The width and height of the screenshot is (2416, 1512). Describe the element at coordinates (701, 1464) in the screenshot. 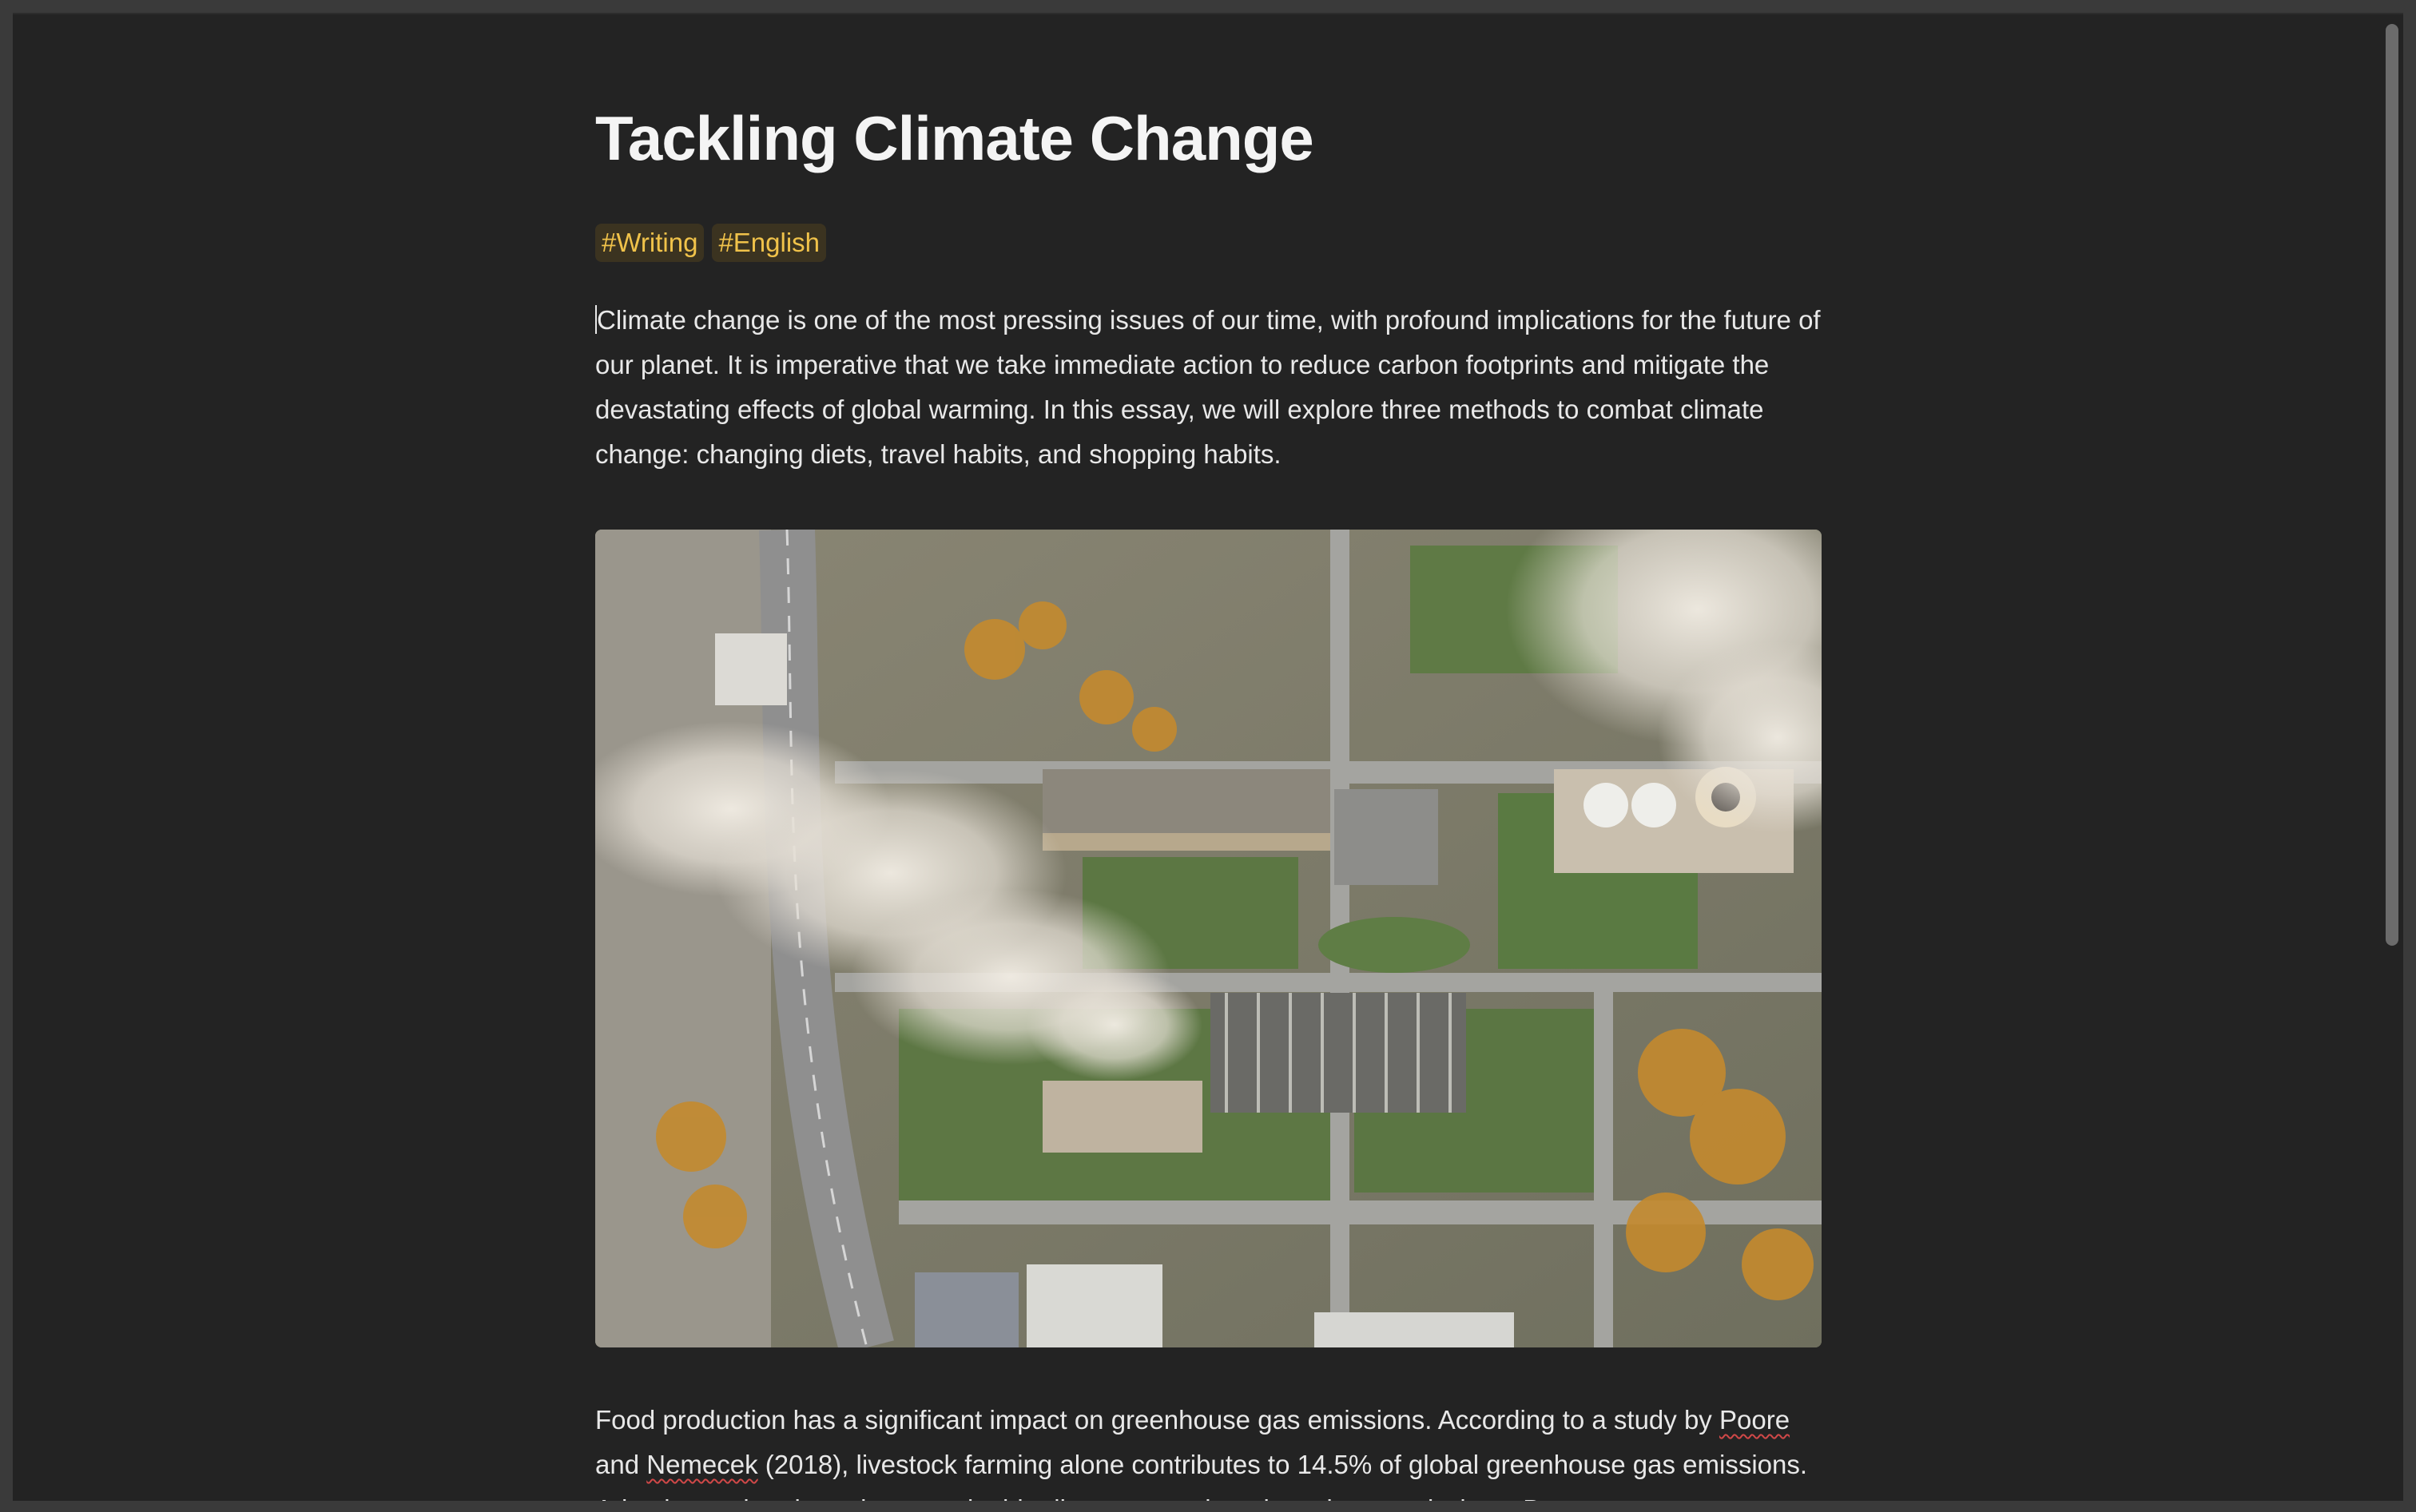

I see `spellcheck-word-nemecek: Nemecek` at that location.